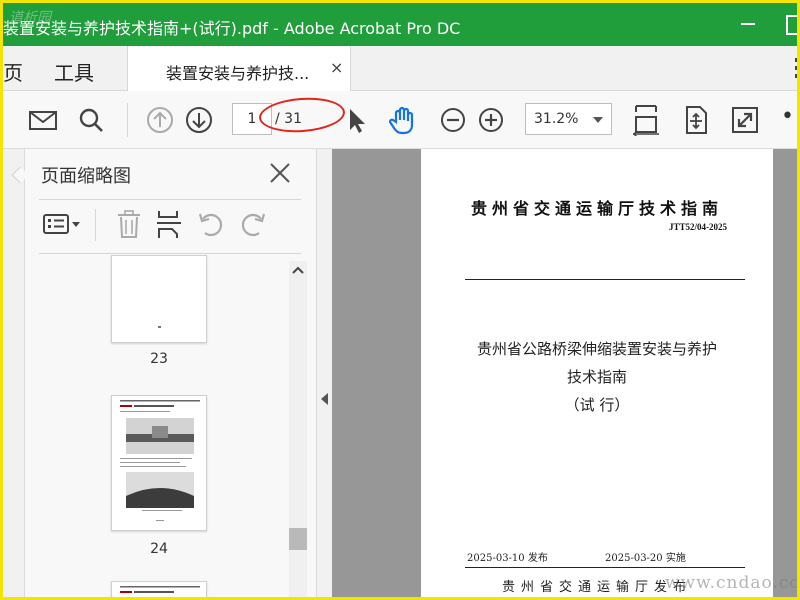 This screenshot has height=600, width=800. Describe the element at coordinates (298, 539) in the screenshot. I see `scrollbar-thumb` at that location.